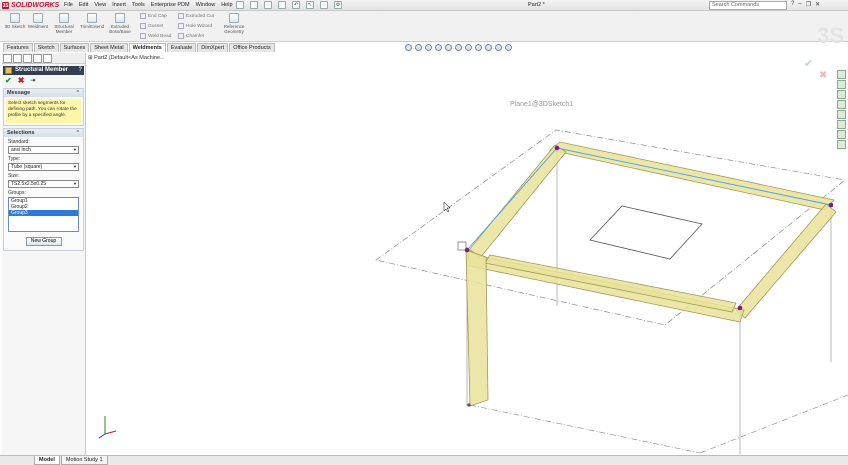 The height and width of the screenshot is (465, 848). I want to click on menu-view: View, so click(100, 5).